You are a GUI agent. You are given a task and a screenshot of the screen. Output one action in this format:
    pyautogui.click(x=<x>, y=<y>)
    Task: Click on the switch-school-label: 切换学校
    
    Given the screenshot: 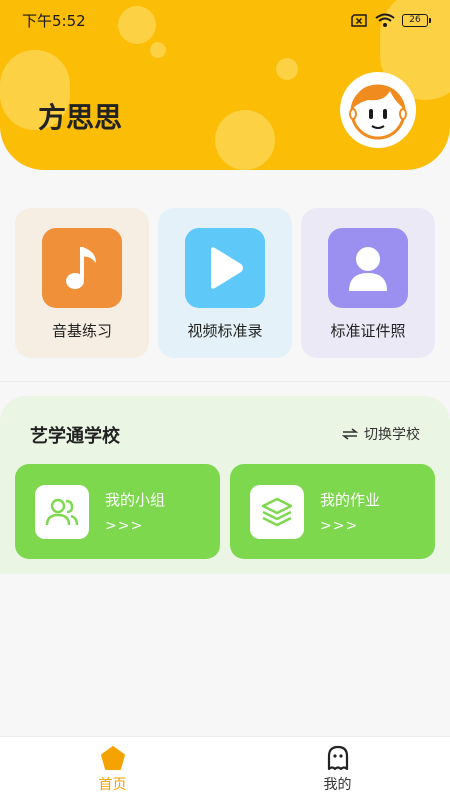 What is the action you would take?
    pyautogui.click(x=392, y=435)
    